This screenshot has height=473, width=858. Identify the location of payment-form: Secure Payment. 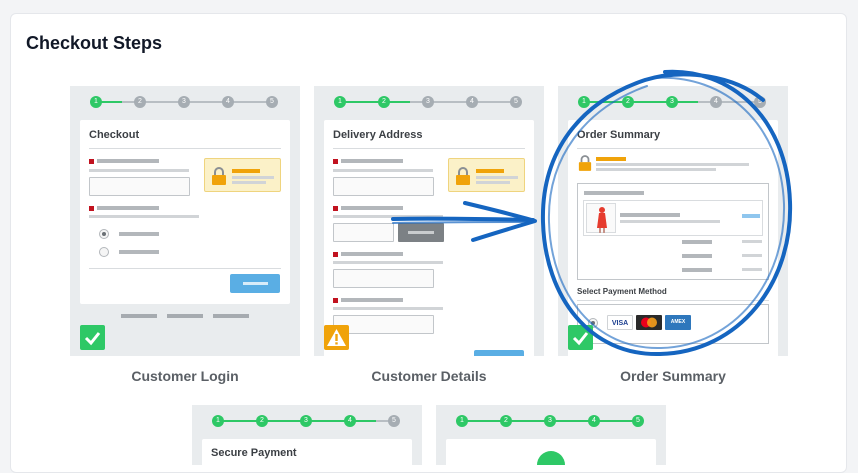
(307, 452).